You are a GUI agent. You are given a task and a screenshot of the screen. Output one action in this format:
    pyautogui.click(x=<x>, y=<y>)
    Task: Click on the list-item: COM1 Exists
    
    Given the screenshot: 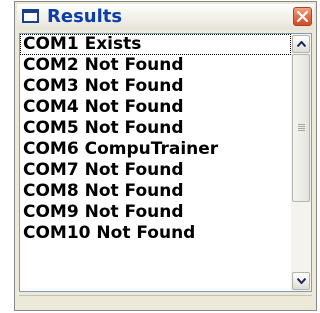 What is the action you would take?
    pyautogui.click(x=155, y=44)
    